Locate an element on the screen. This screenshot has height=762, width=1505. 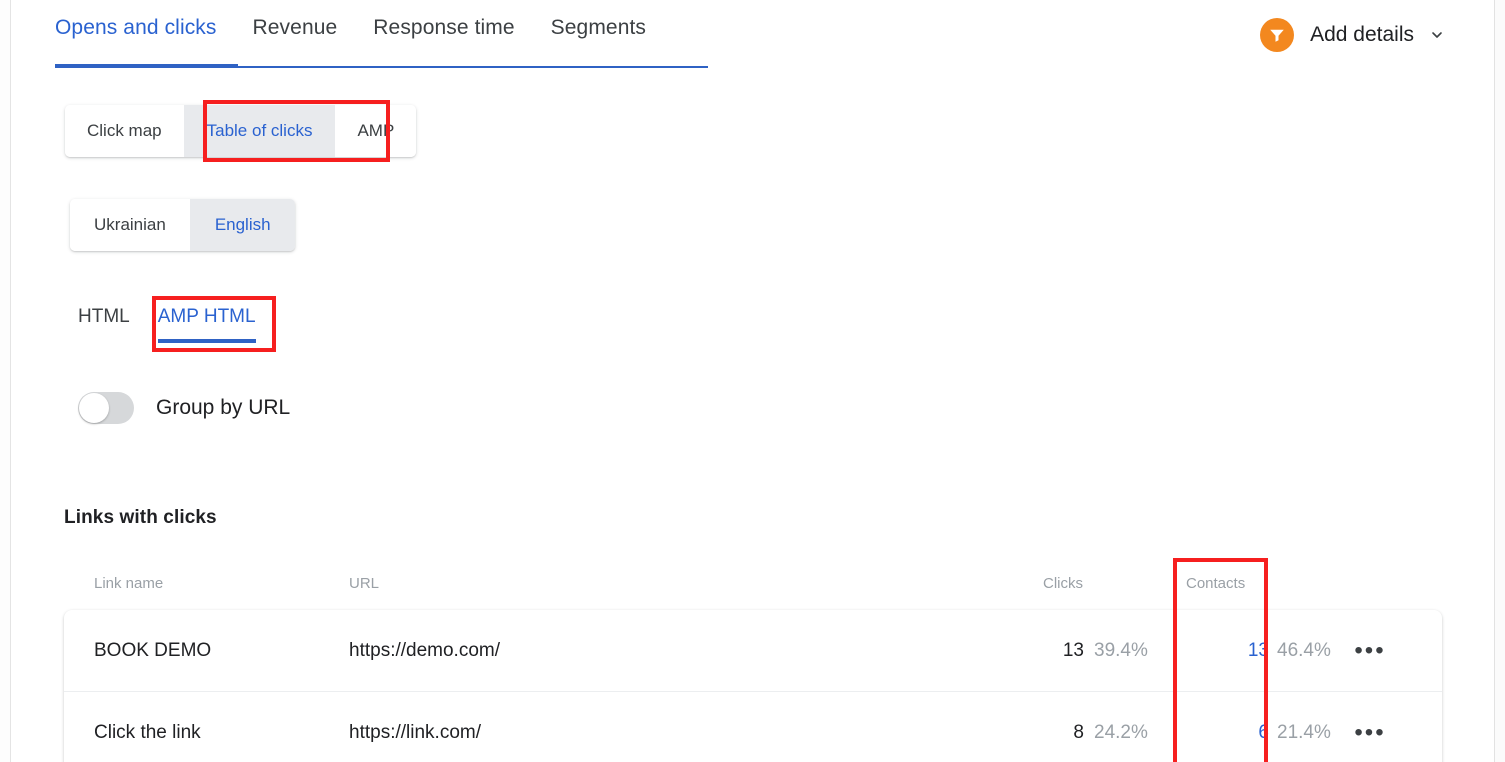
view-mode-table-of-clicks: Table of clicks is located at coordinates (260, 131).